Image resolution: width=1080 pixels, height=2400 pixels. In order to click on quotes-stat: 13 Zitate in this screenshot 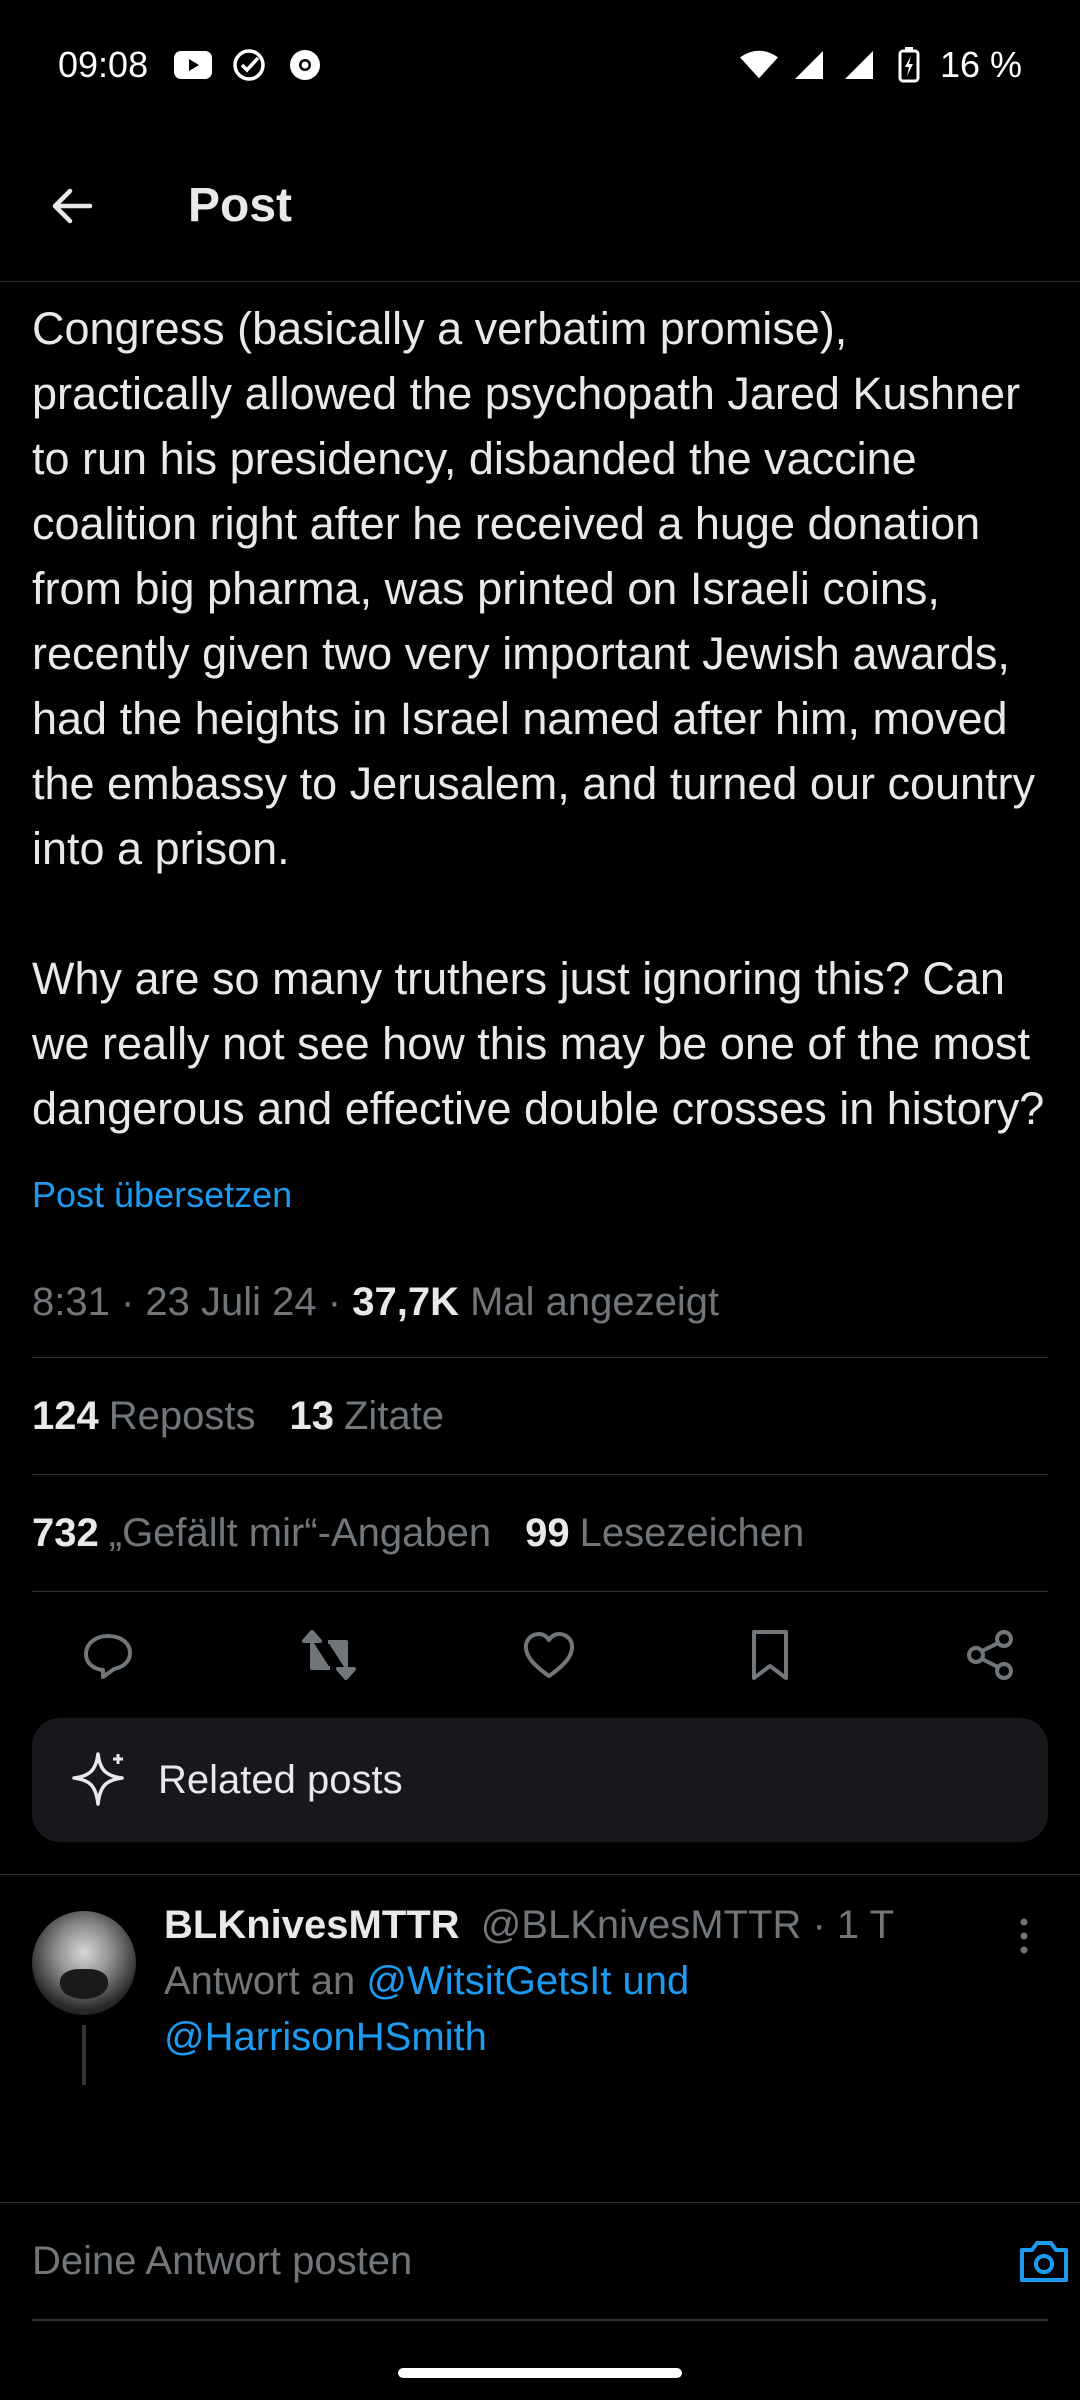, I will do `click(367, 1416)`.